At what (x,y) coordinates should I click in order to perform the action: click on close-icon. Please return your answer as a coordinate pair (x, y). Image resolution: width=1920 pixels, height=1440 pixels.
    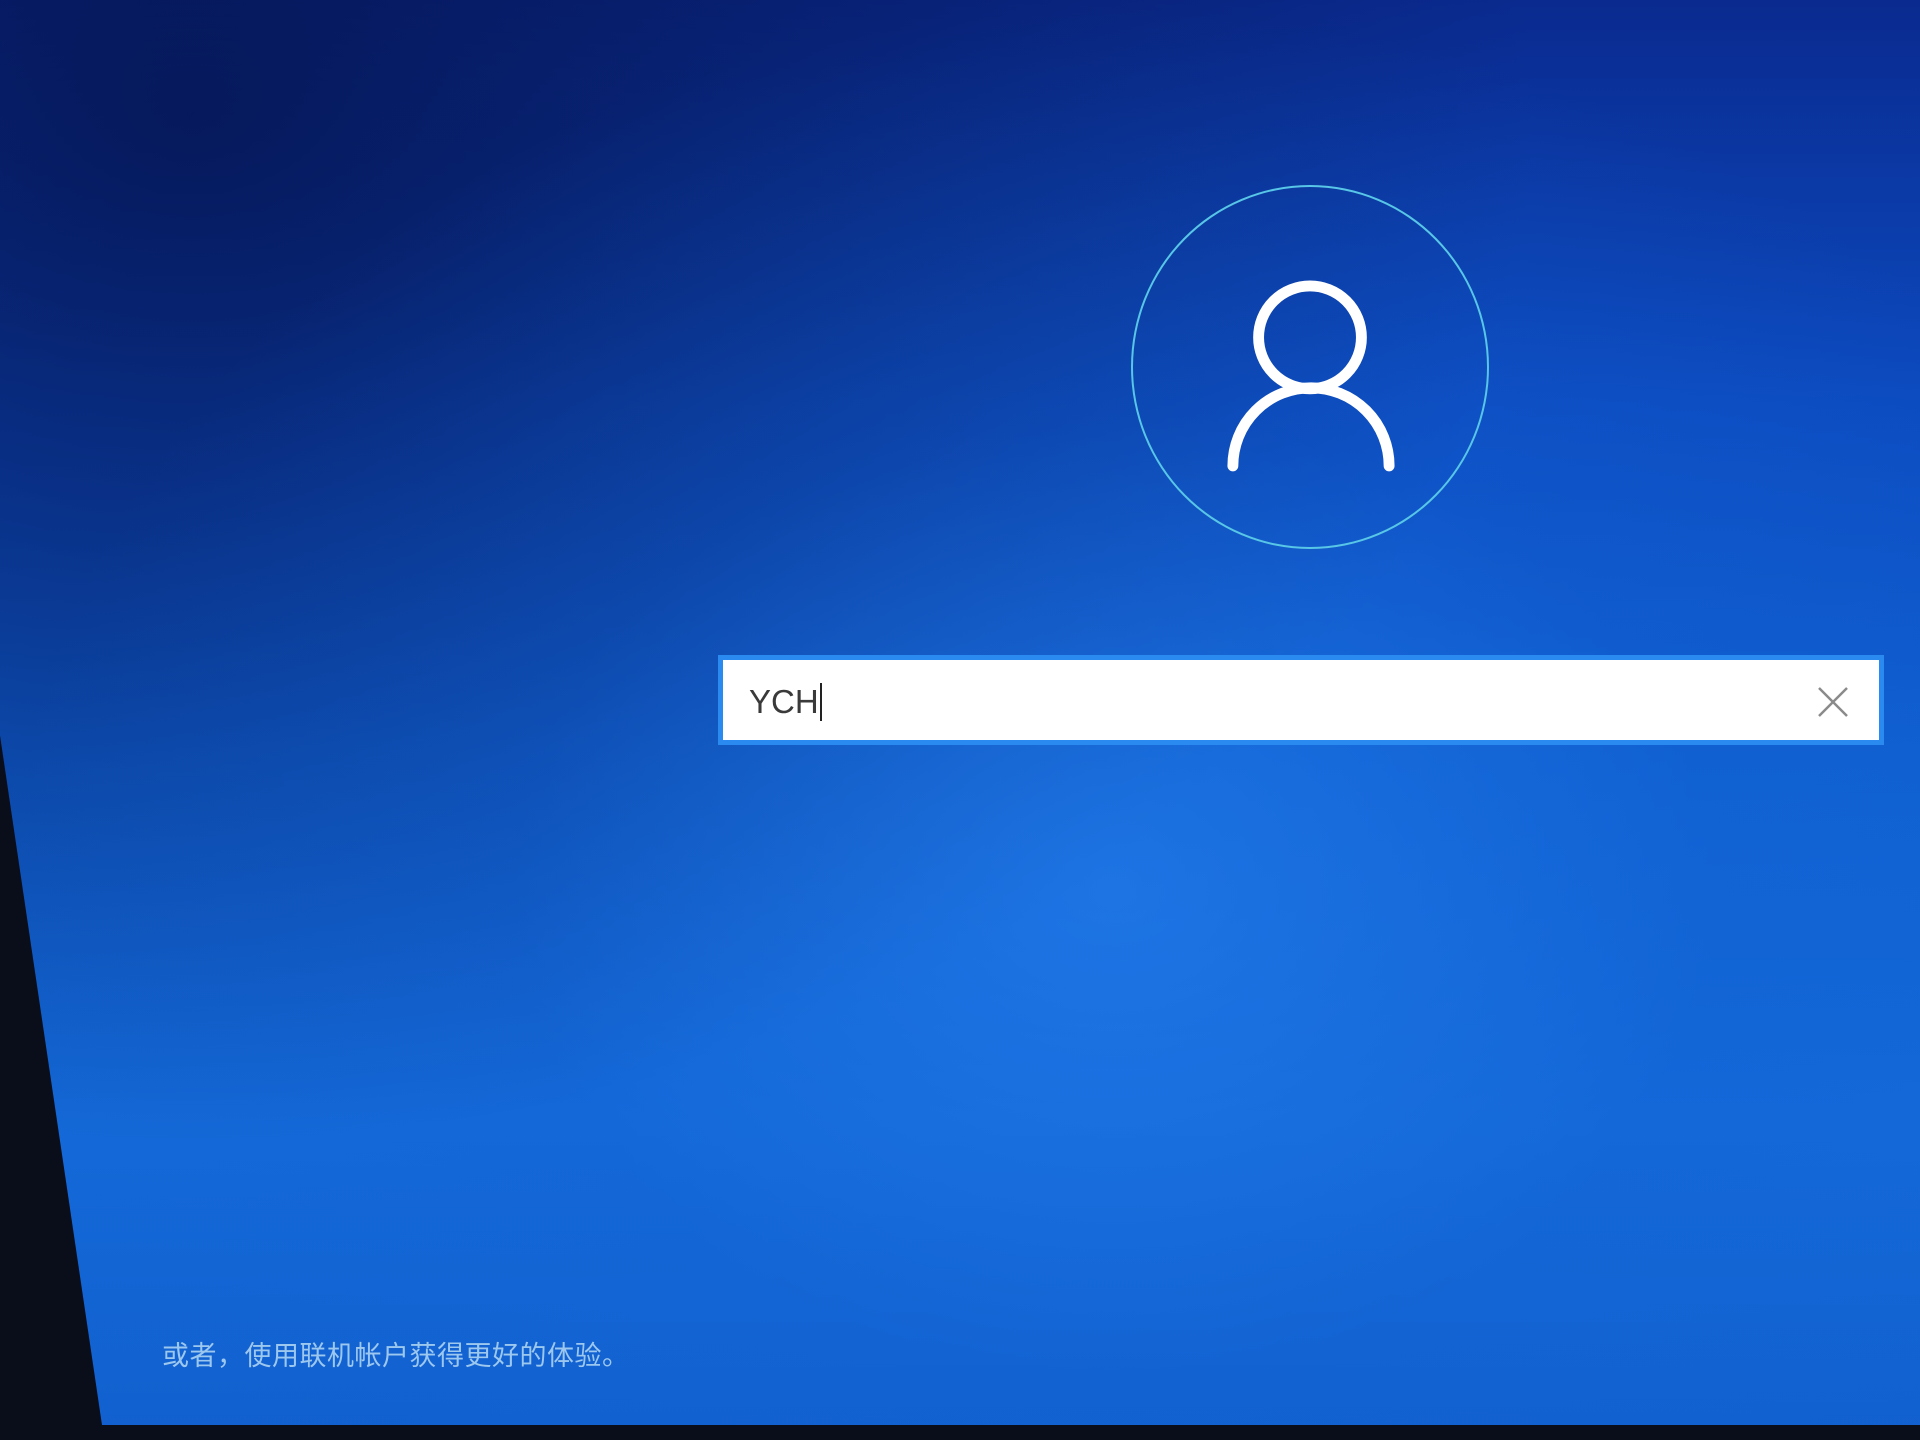
    Looking at the image, I should click on (1833, 702).